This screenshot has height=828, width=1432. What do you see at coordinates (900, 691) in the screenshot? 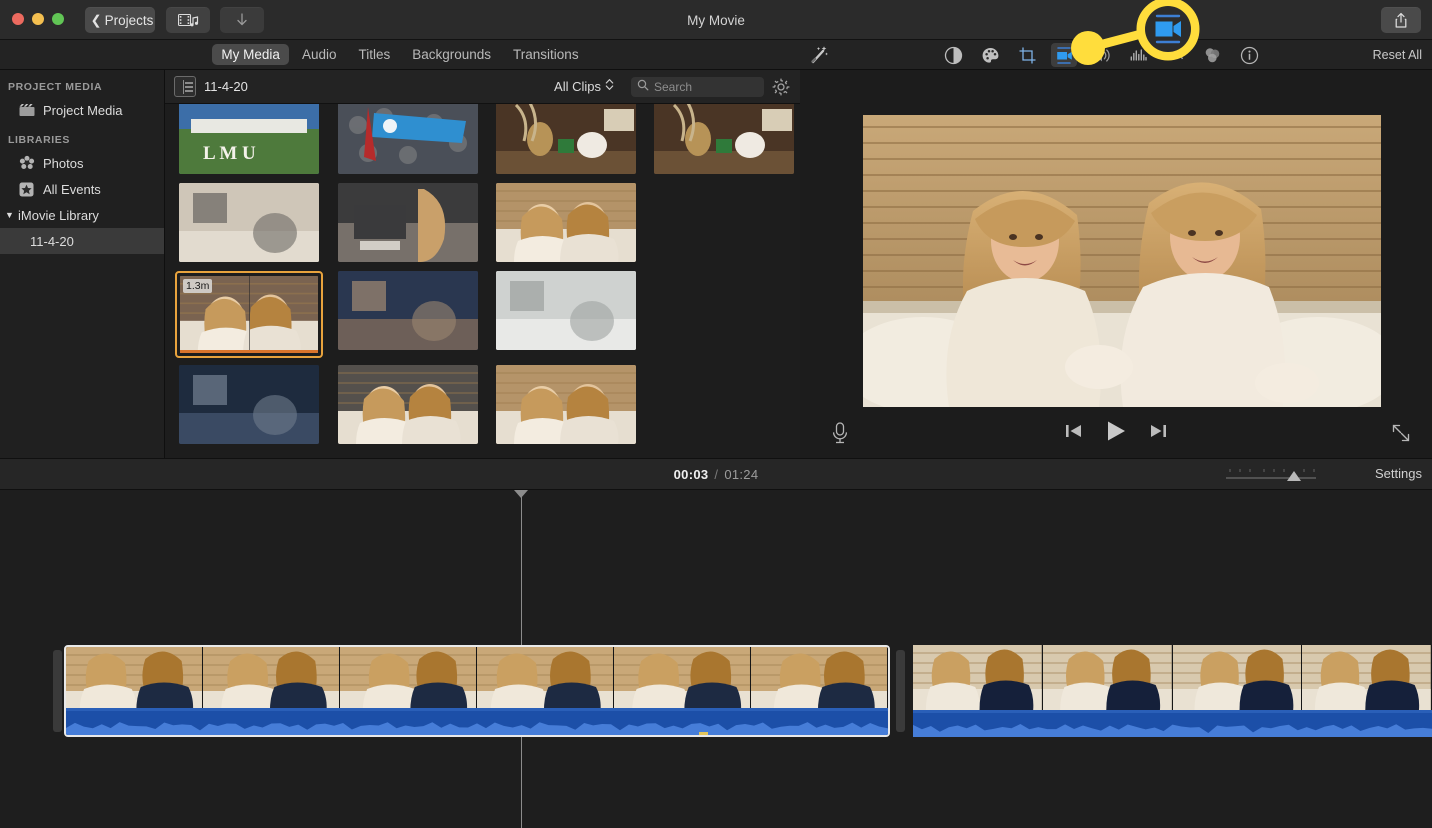
I see `clip-handle-right` at bounding box center [900, 691].